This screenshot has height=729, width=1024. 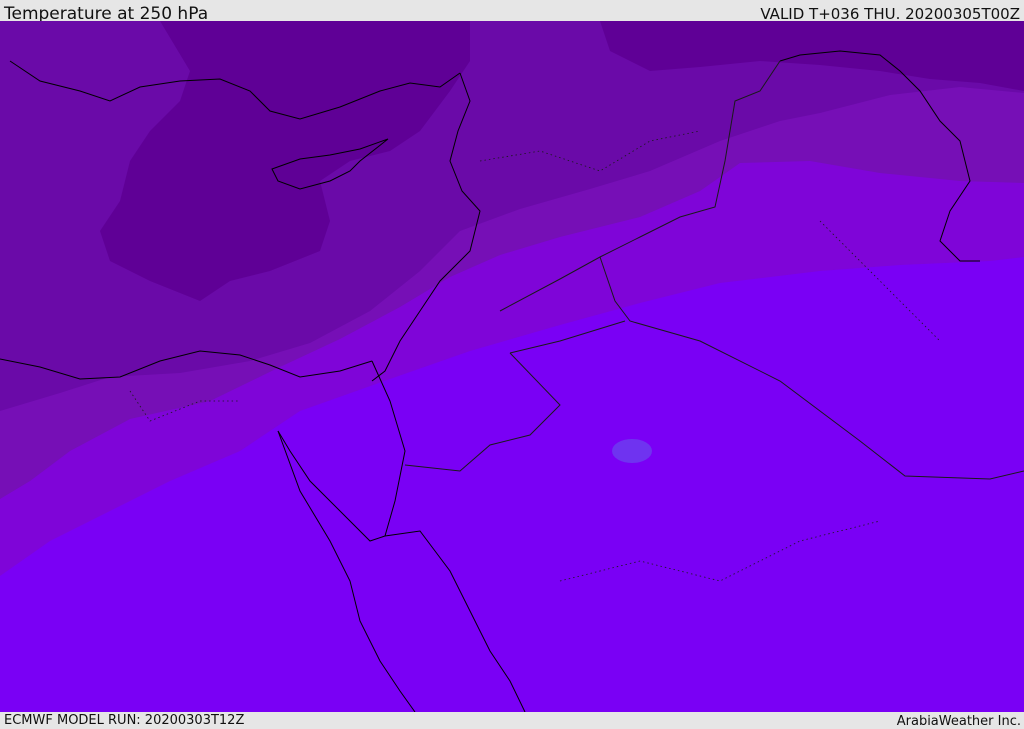 What do you see at coordinates (632, 451) in the screenshot?
I see `warm-patch` at bounding box center [632, 451].